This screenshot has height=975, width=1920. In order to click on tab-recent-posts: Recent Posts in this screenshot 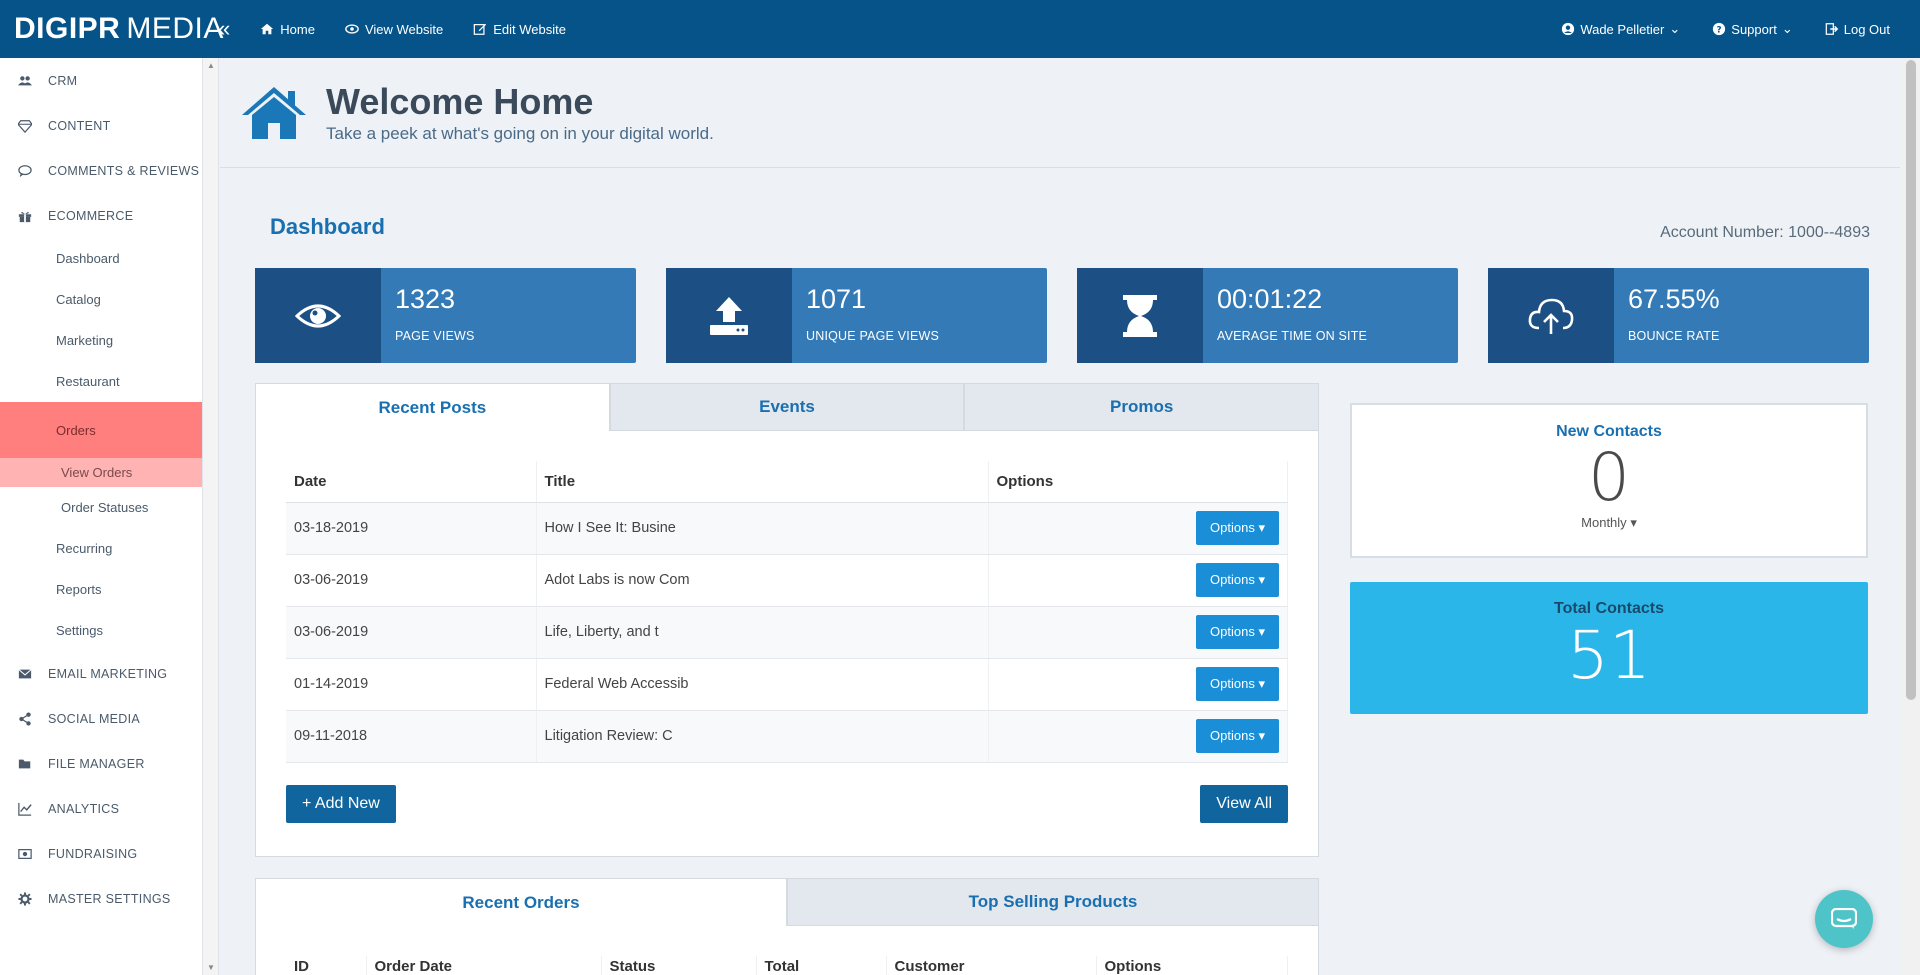, I will do `click(432, 407)`.